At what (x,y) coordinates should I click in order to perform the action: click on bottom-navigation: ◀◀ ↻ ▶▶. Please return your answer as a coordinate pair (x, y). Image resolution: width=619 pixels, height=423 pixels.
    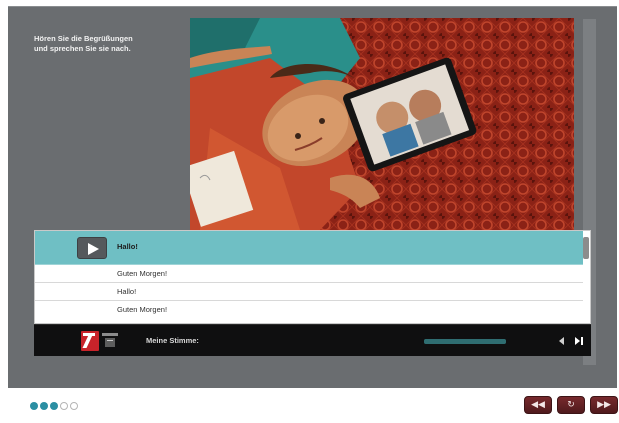
    Looking at the image, I should click on (309, 405).